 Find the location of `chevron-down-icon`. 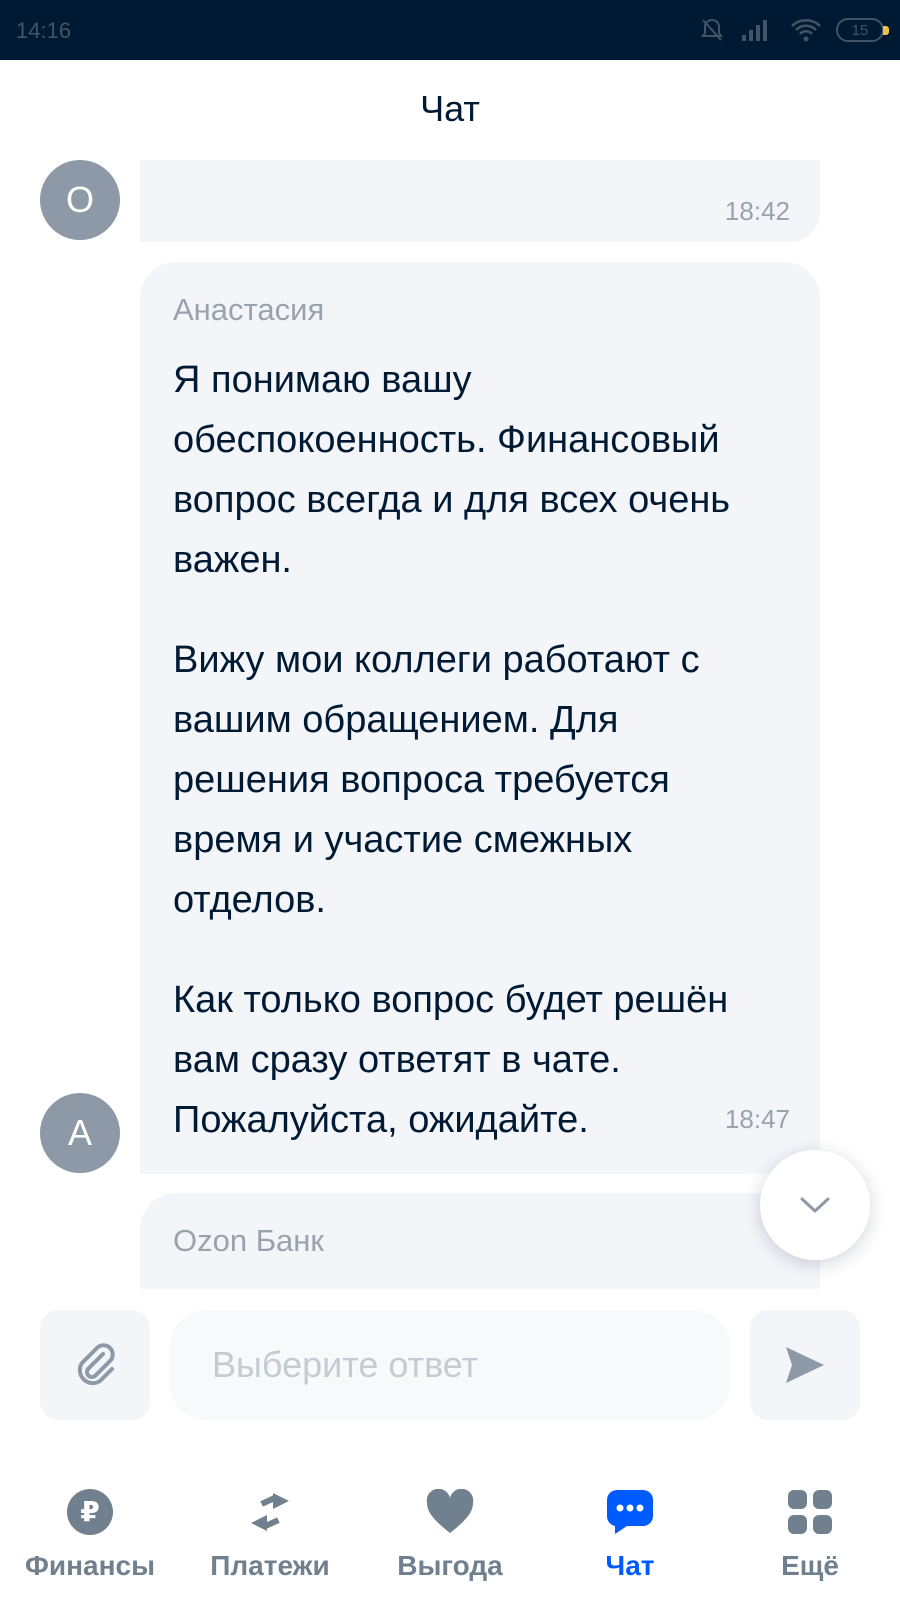

chevron-down-icon is located at coordinates (815, 1205).